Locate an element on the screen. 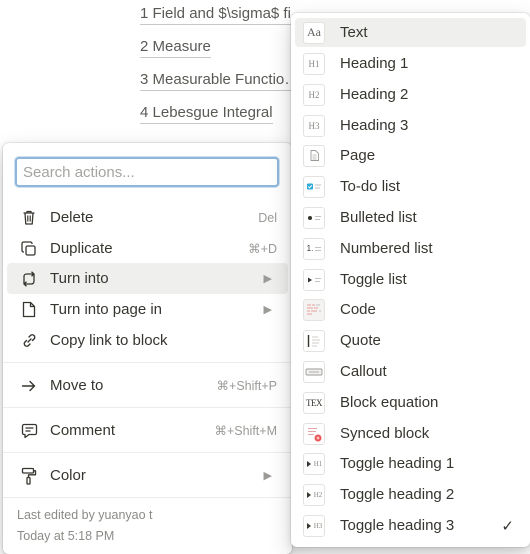 Image resolution: width=530 pixels, height=554 pixels. heading3-icon-glyph: H3 is located at coordinates (314, 125).